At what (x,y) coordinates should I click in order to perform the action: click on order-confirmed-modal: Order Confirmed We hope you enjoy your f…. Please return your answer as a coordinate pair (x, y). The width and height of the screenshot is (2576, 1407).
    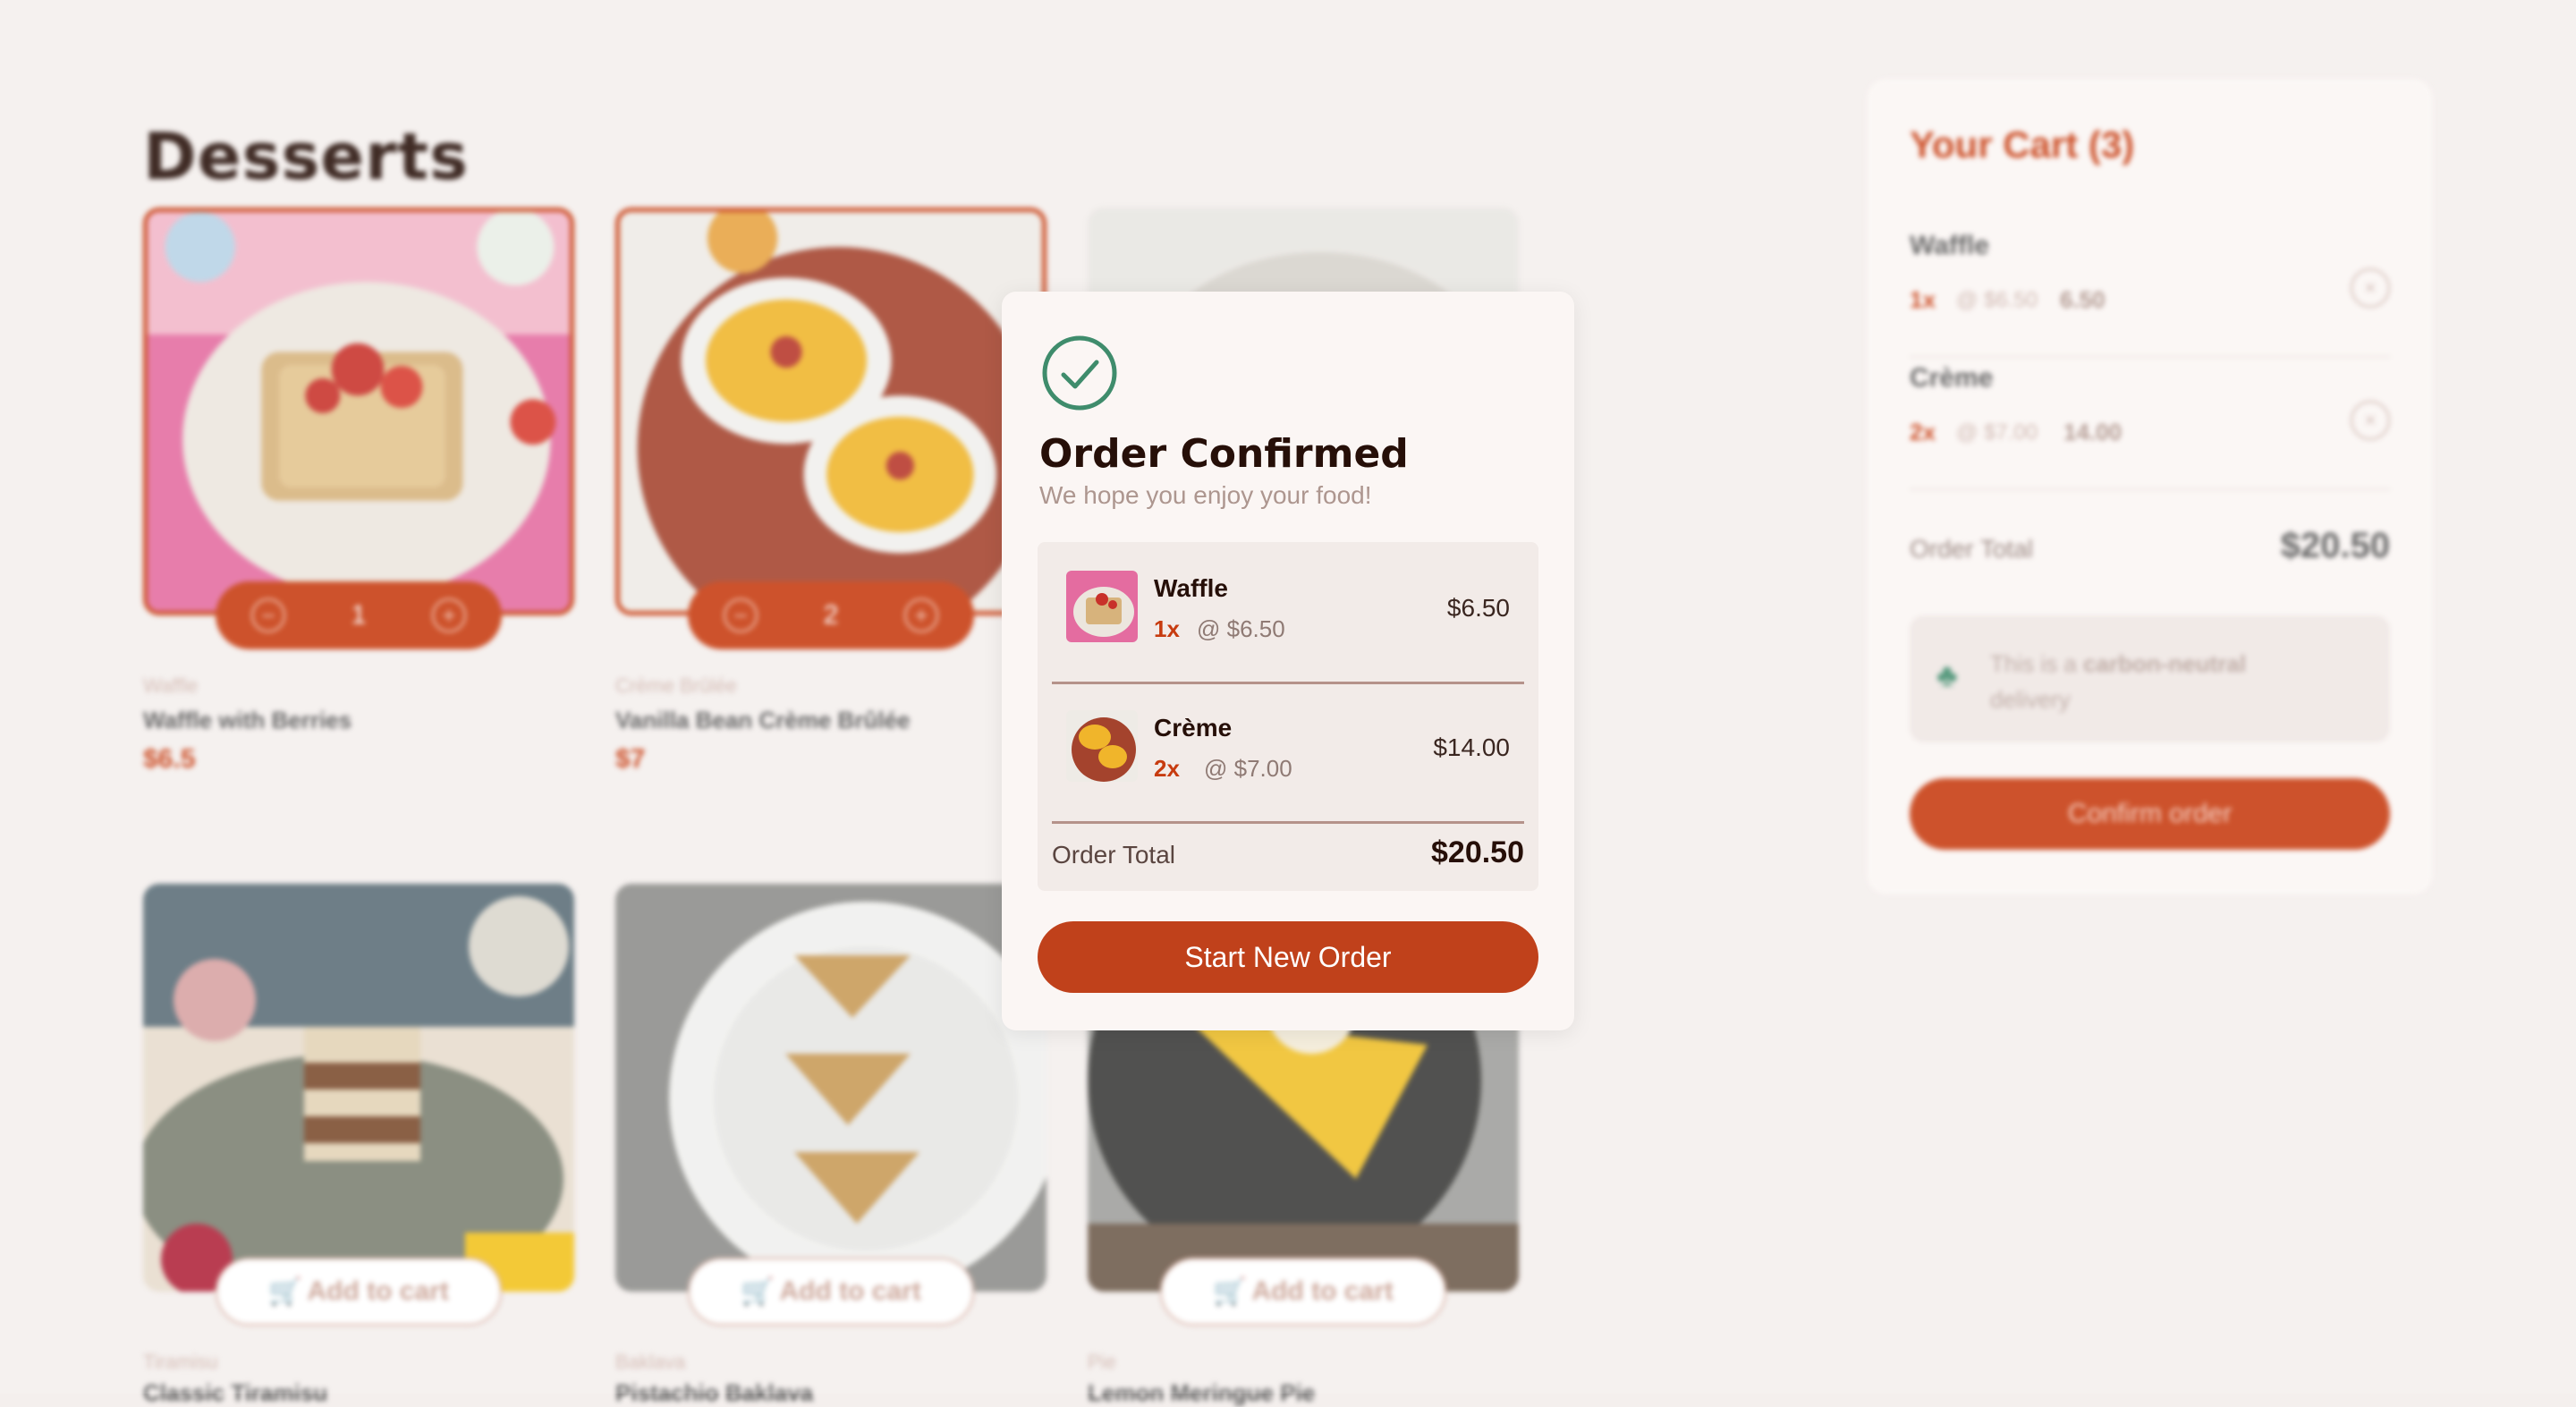
    Looking at the image, I should click on (1288, 661).